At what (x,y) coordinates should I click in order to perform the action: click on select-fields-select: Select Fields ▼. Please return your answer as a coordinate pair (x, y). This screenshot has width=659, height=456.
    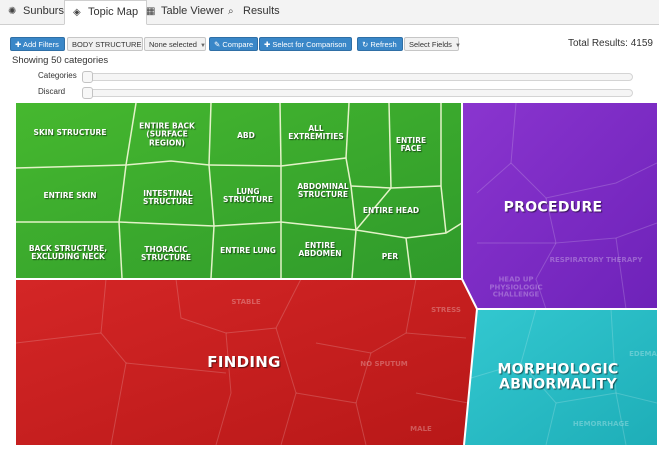
    Looking at the image, I should click on (432, 44).